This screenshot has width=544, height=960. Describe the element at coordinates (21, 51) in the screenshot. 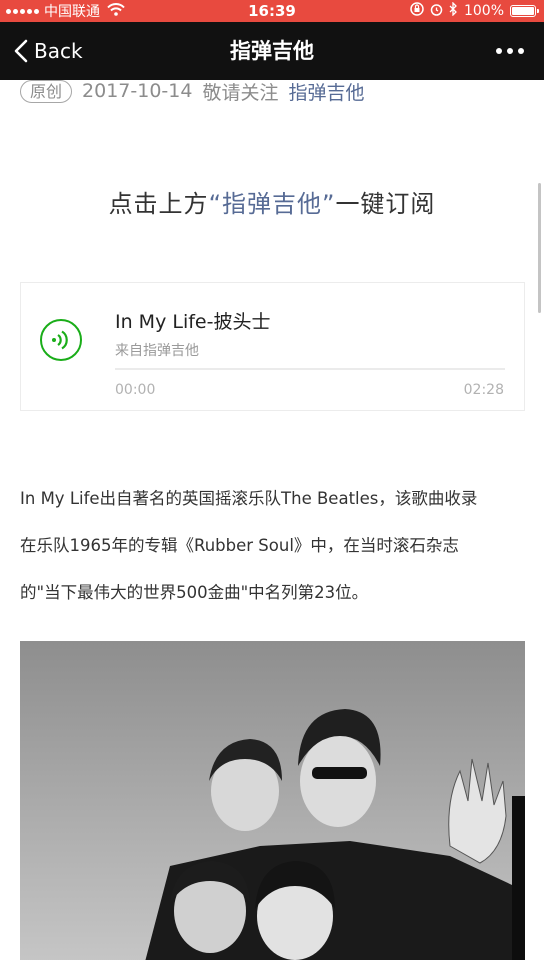

I see `chevron-left-icon` at that location.